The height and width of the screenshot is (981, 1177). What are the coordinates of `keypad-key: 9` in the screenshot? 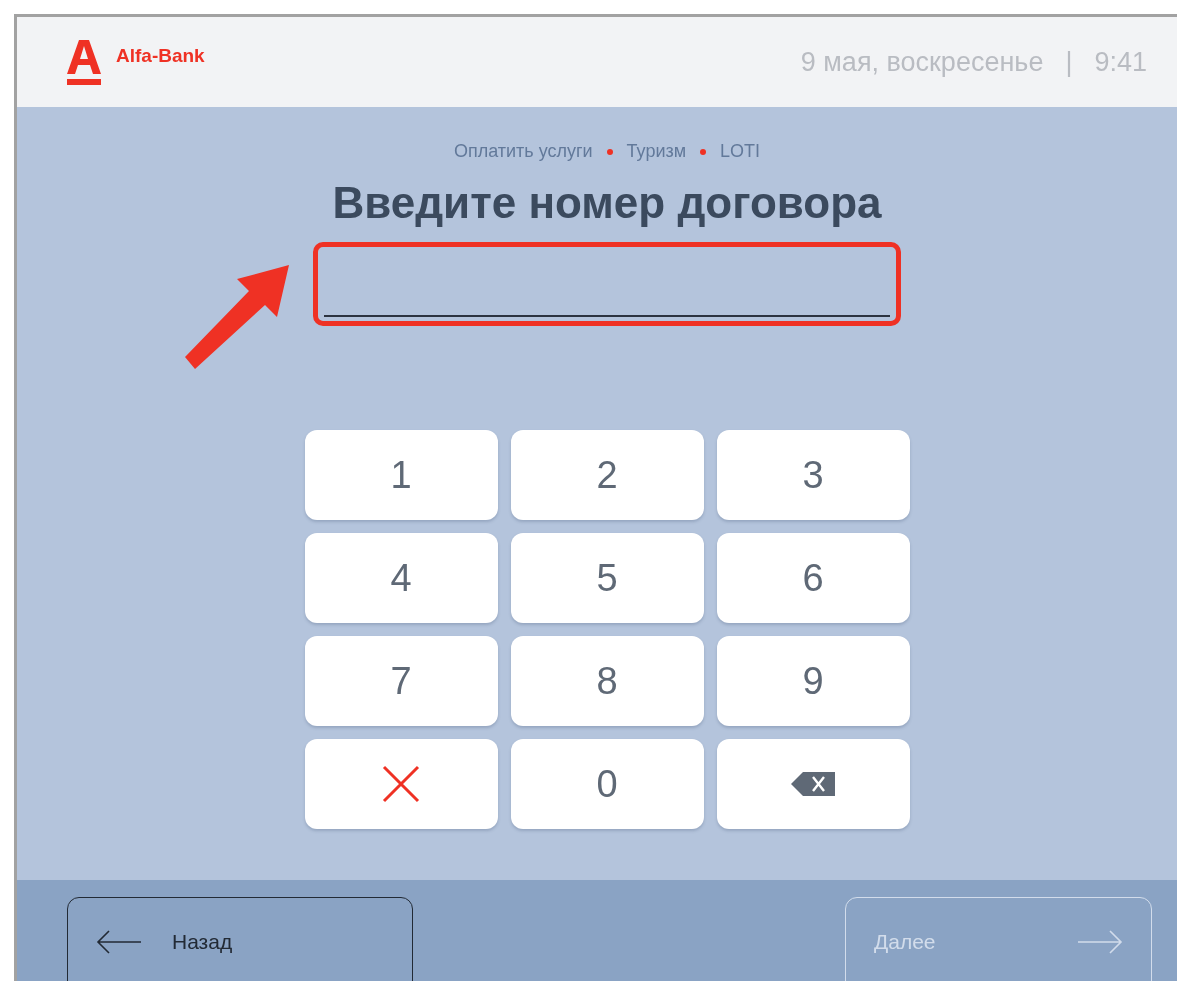 It's located at (813, 681).